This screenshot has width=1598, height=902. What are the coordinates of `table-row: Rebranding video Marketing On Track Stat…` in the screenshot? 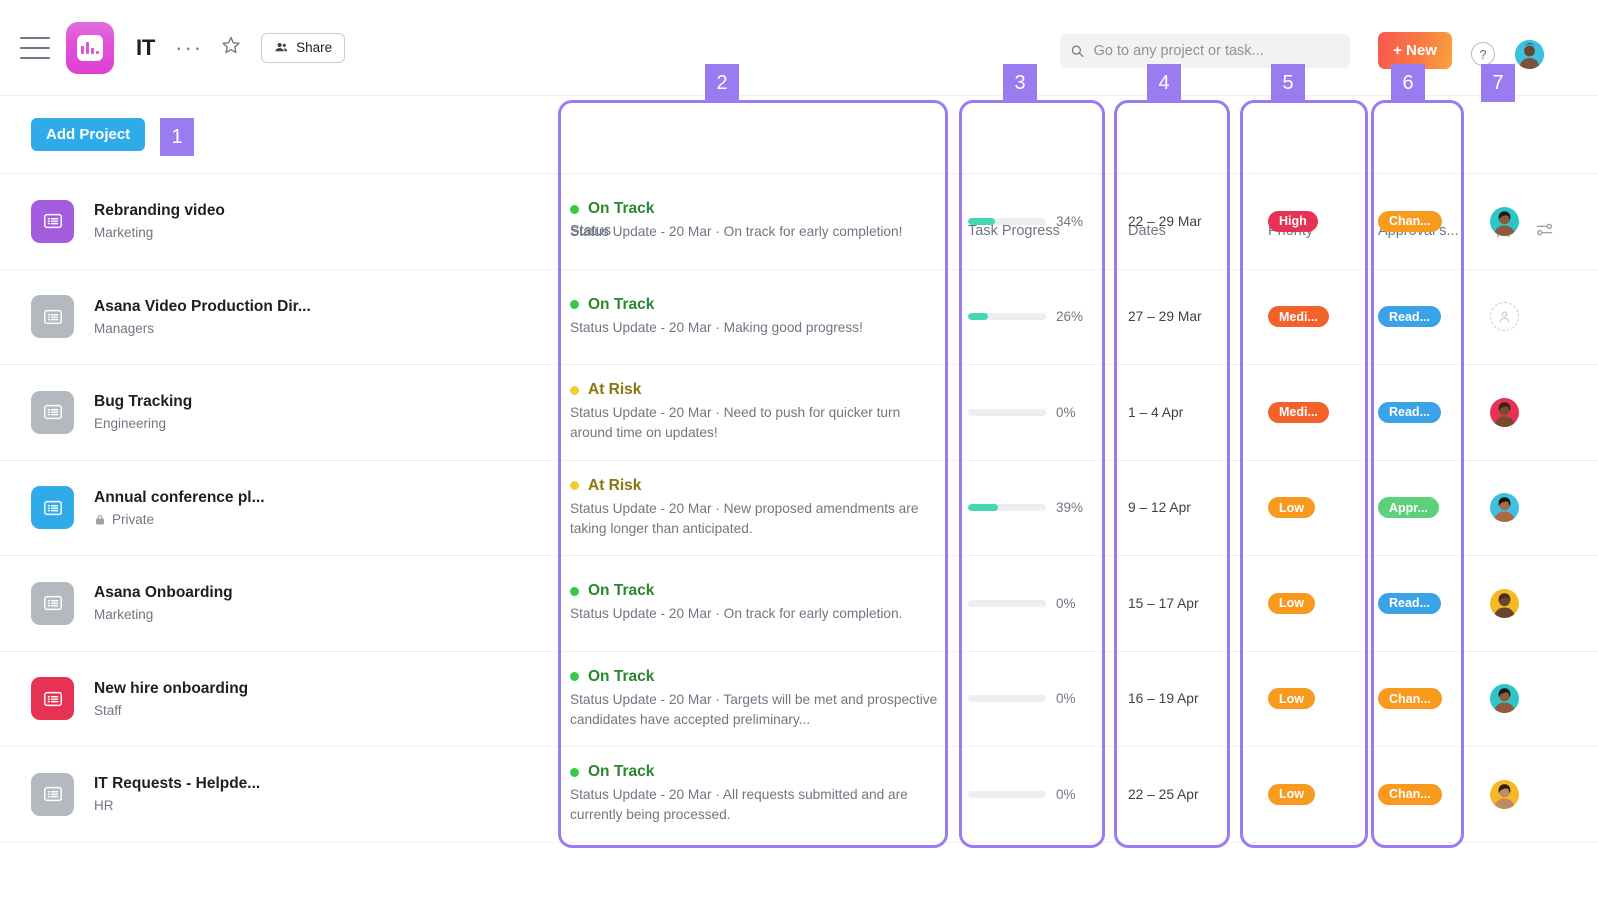 It's located at (799, 222).